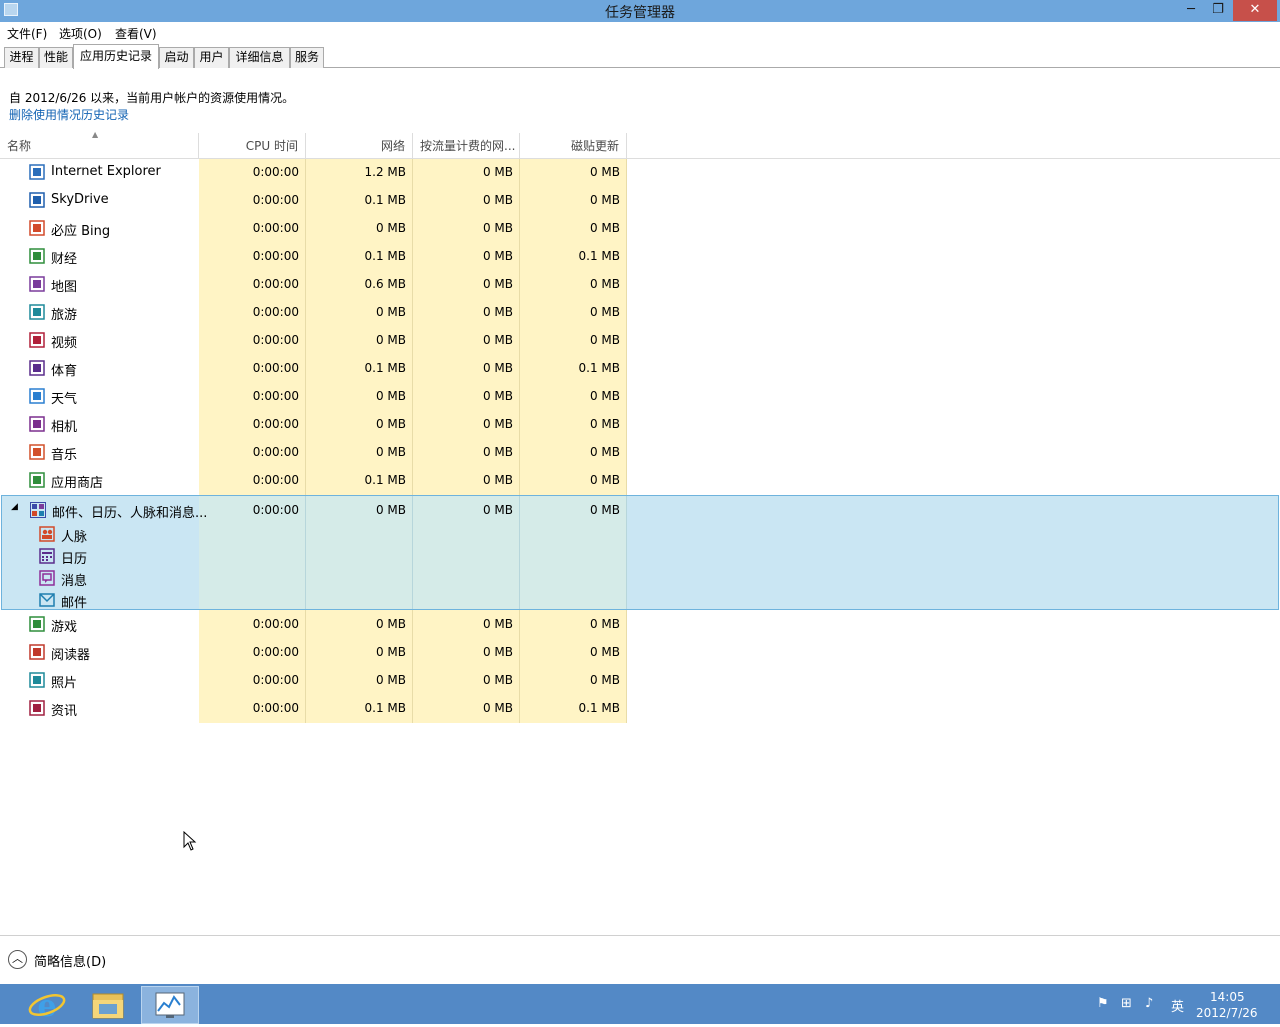 This screenshot has height=1027, width=1280. I want to click on action-center-flag-icon: ⚑, so click(1103, 1003).